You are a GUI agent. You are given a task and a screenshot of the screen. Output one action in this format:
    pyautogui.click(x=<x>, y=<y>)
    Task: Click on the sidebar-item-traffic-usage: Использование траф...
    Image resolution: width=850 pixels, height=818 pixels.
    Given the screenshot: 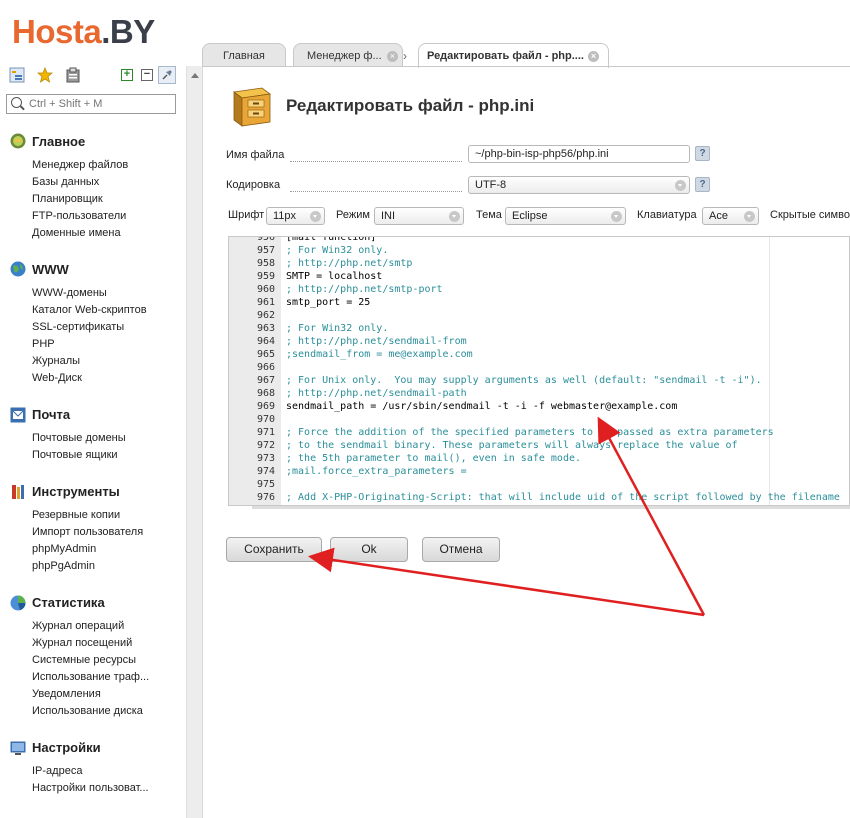 What is the action you would take?
    pyautogui.click(x=90, y=677)
    